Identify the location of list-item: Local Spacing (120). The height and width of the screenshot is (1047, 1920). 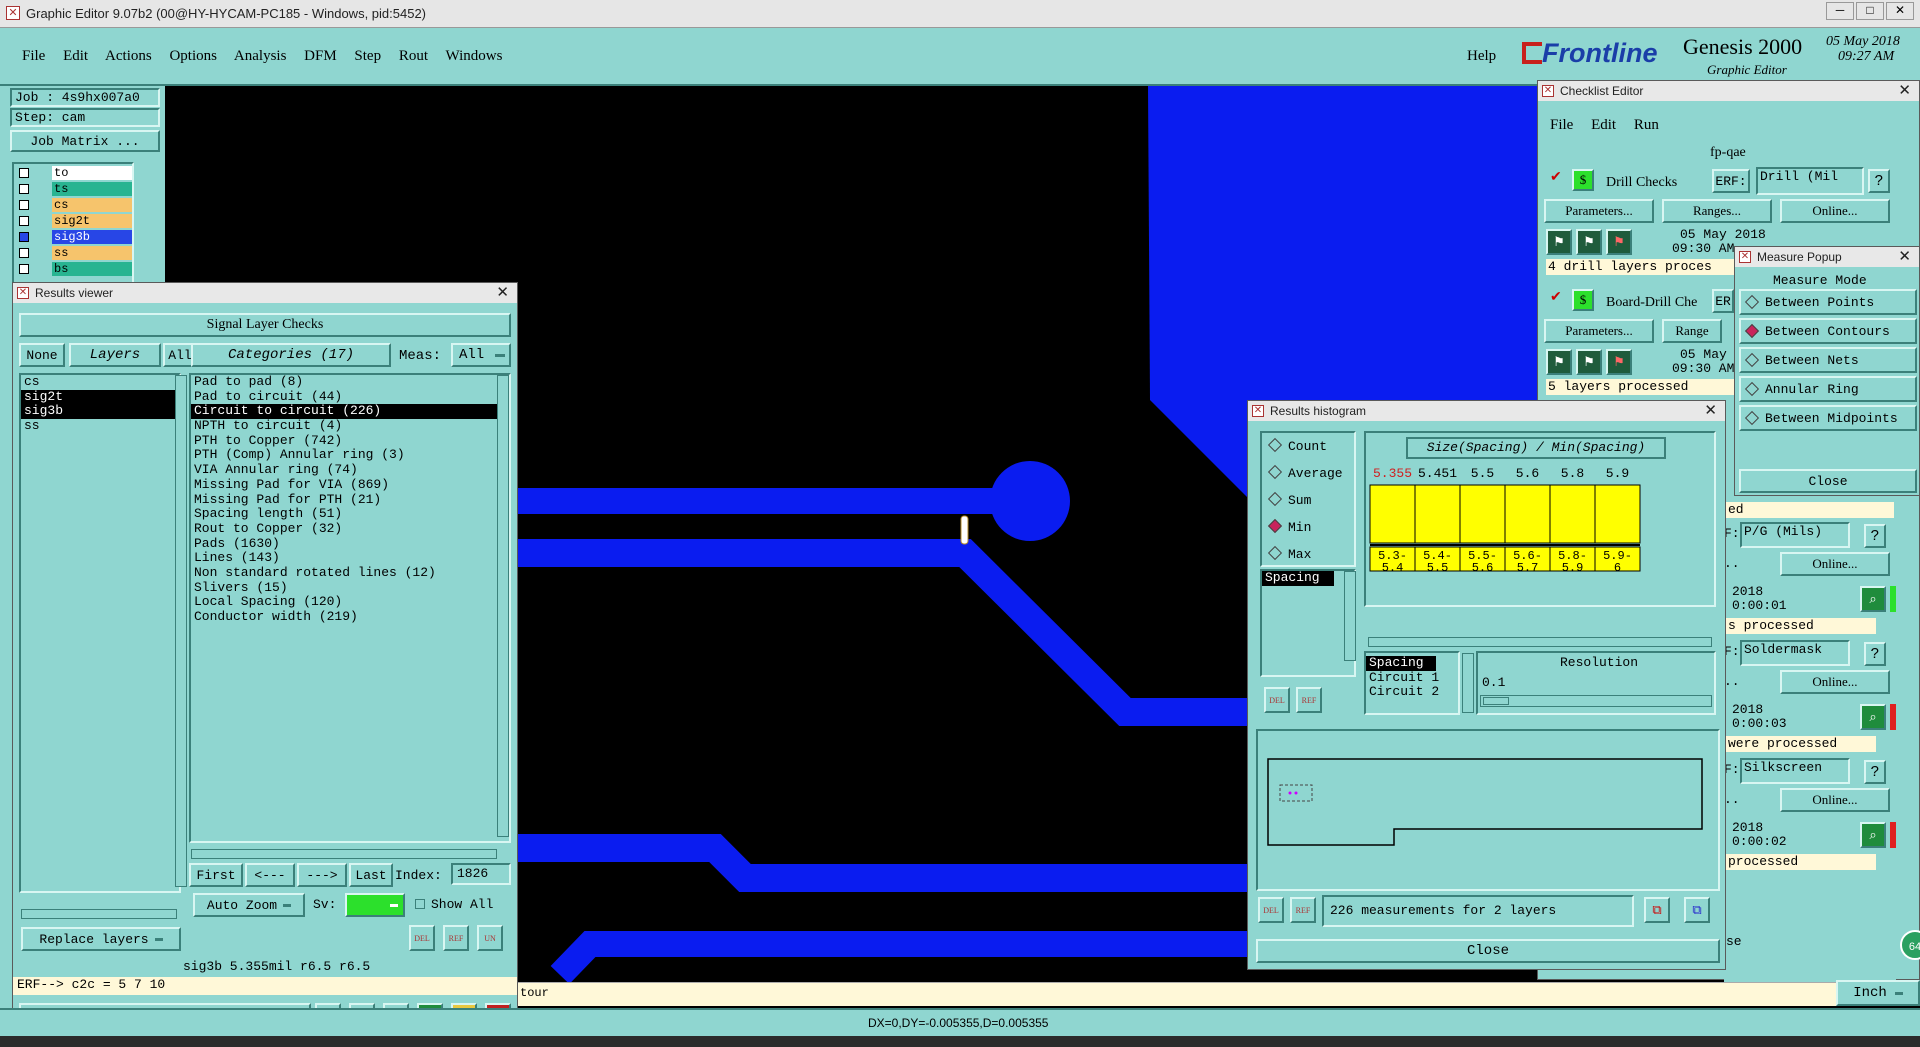
(350, 602).